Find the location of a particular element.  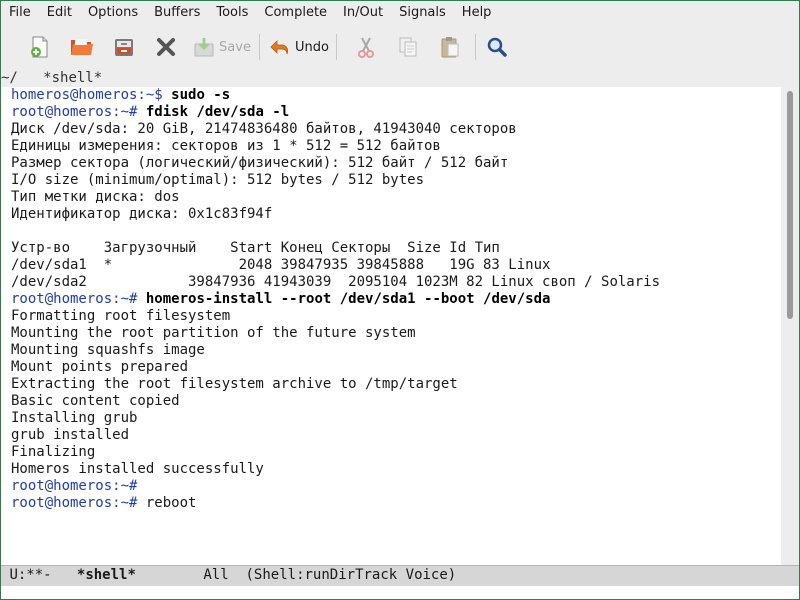

paste-icon is located at coordinates (450, 47).